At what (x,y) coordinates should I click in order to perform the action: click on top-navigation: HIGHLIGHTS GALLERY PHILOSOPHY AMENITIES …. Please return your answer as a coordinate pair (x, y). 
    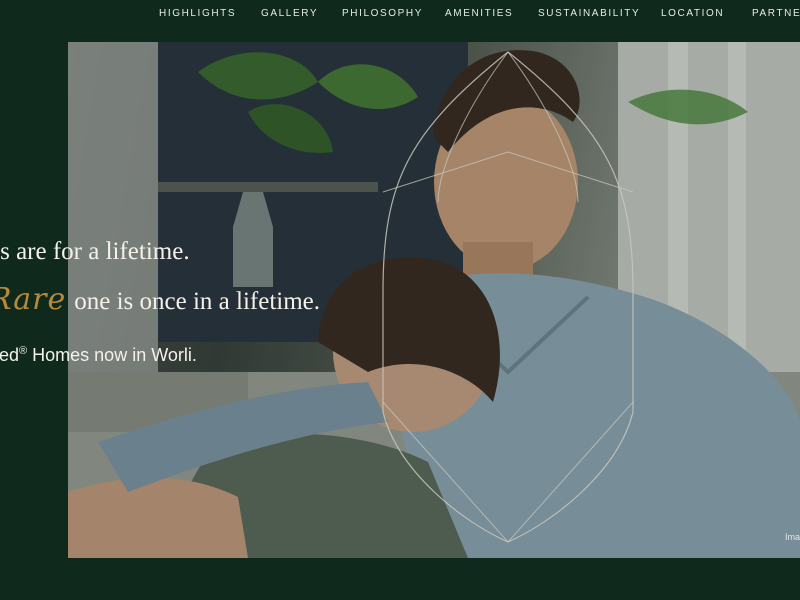
    Looking at the image, I should click on (400, 15).